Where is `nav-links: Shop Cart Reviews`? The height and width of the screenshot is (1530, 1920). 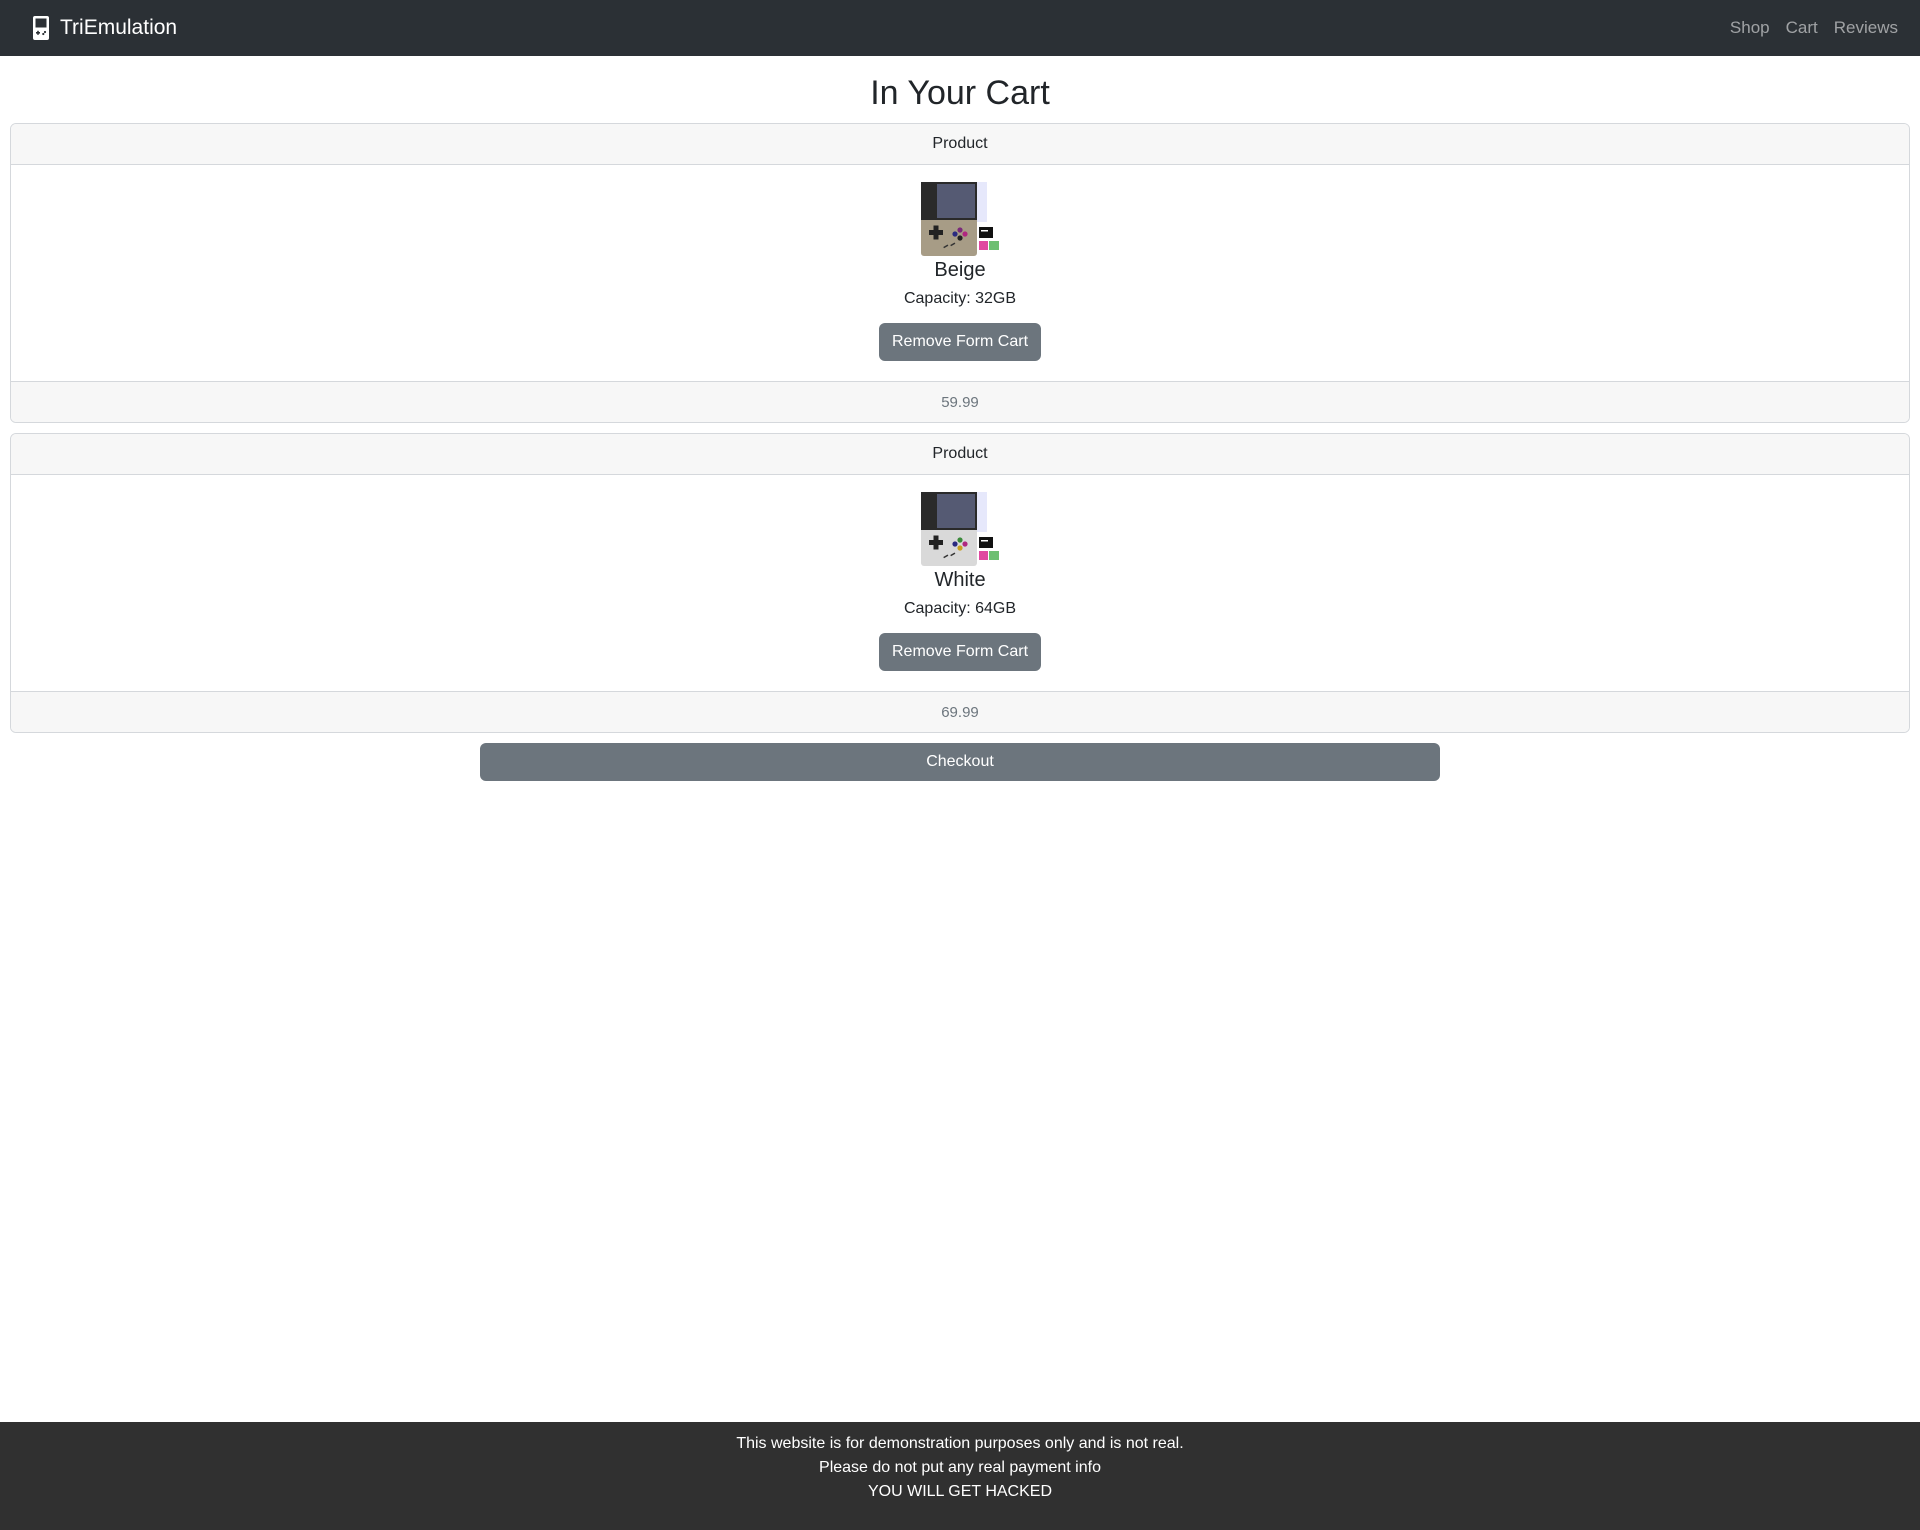
nav-links: Shop Cart Reviews is located at coordinates (1814, 28).